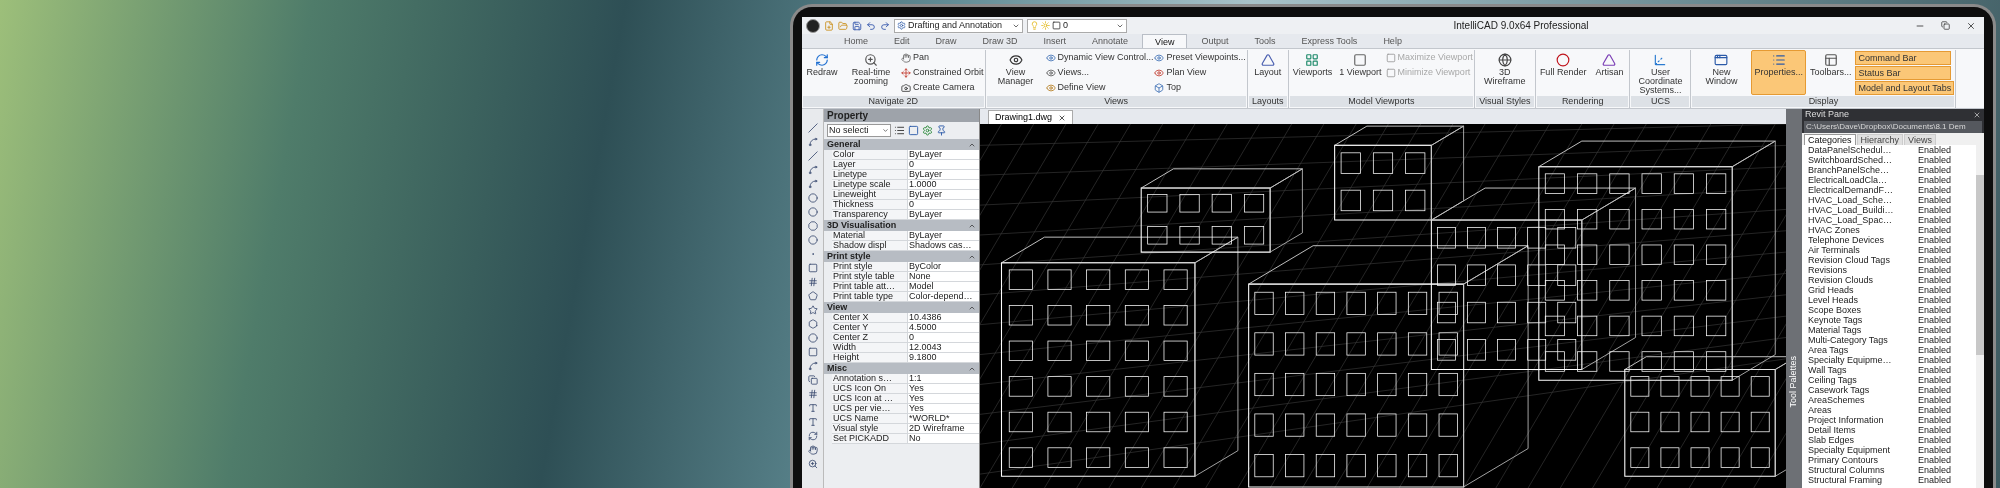 The image size is (2000, 488). Describe the element at coordinates (813, 25) in the screenshot. I see `app-logo-icon` at that location.